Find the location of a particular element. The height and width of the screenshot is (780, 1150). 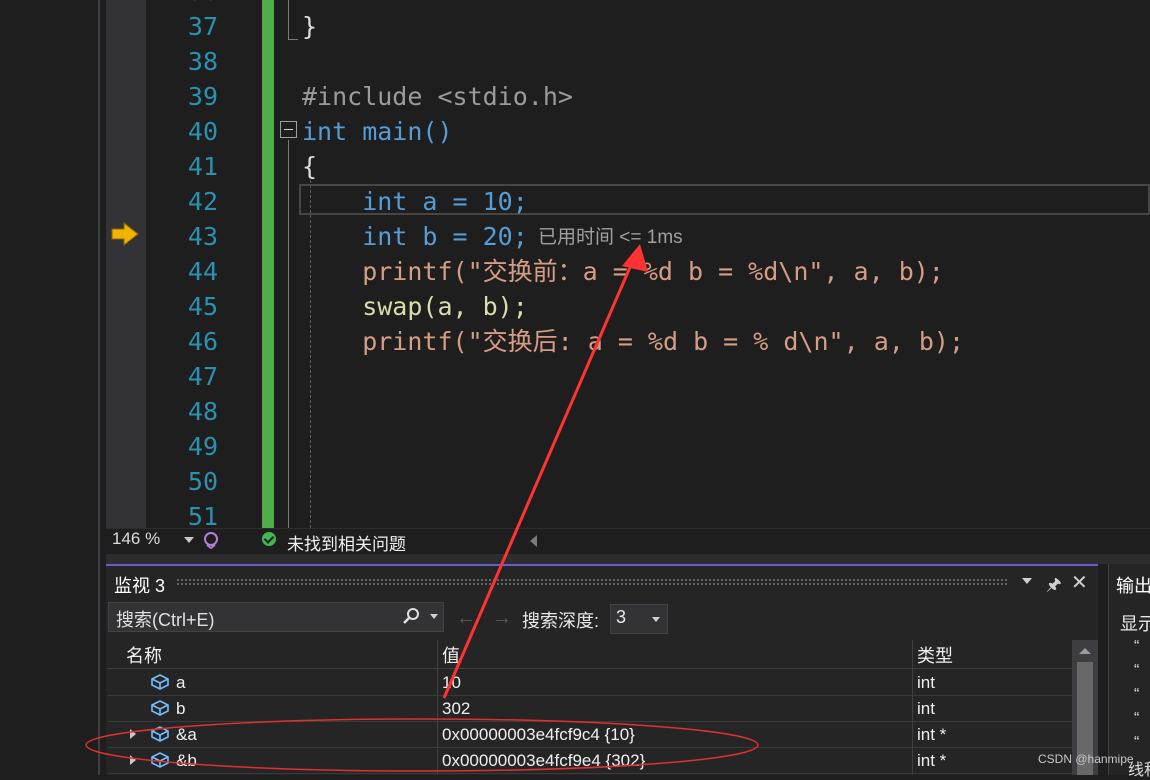

search-options-dropdown-icon is located at coordinates (434, 616).